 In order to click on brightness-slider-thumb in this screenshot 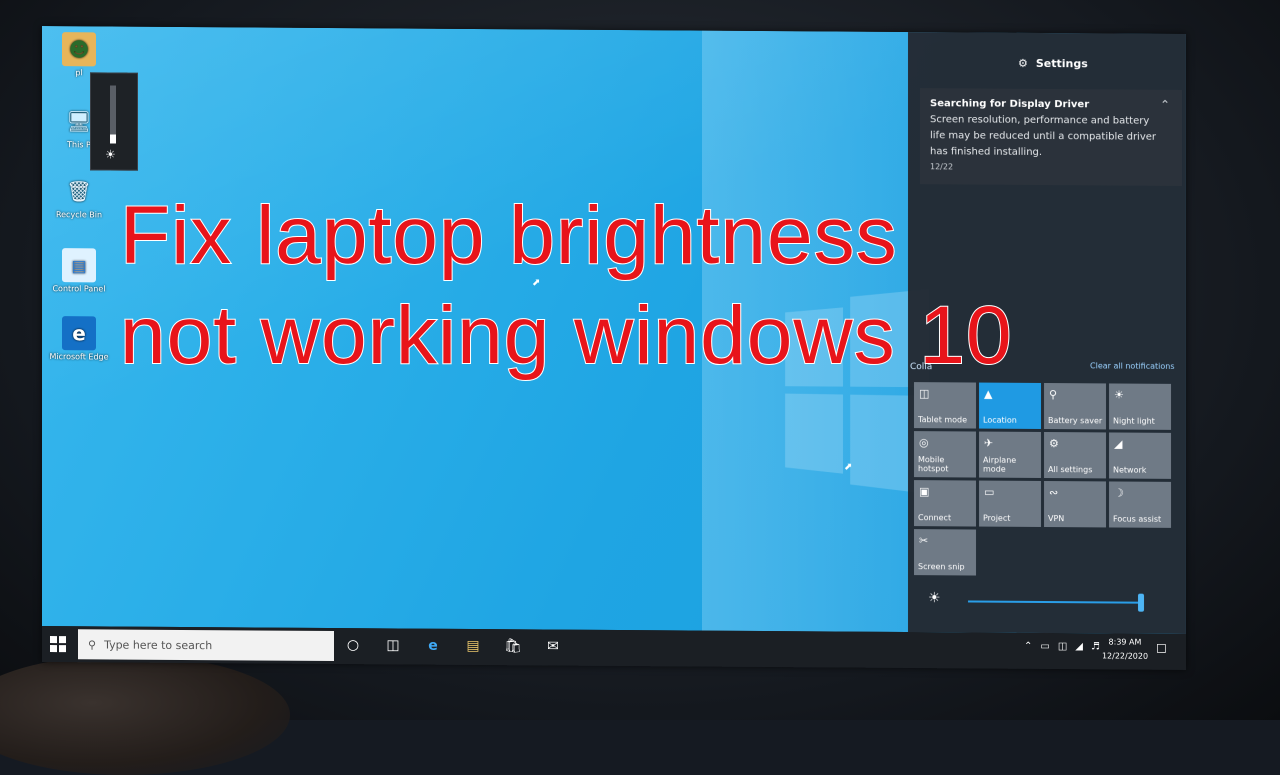, I will do `click(1141, 602)`.